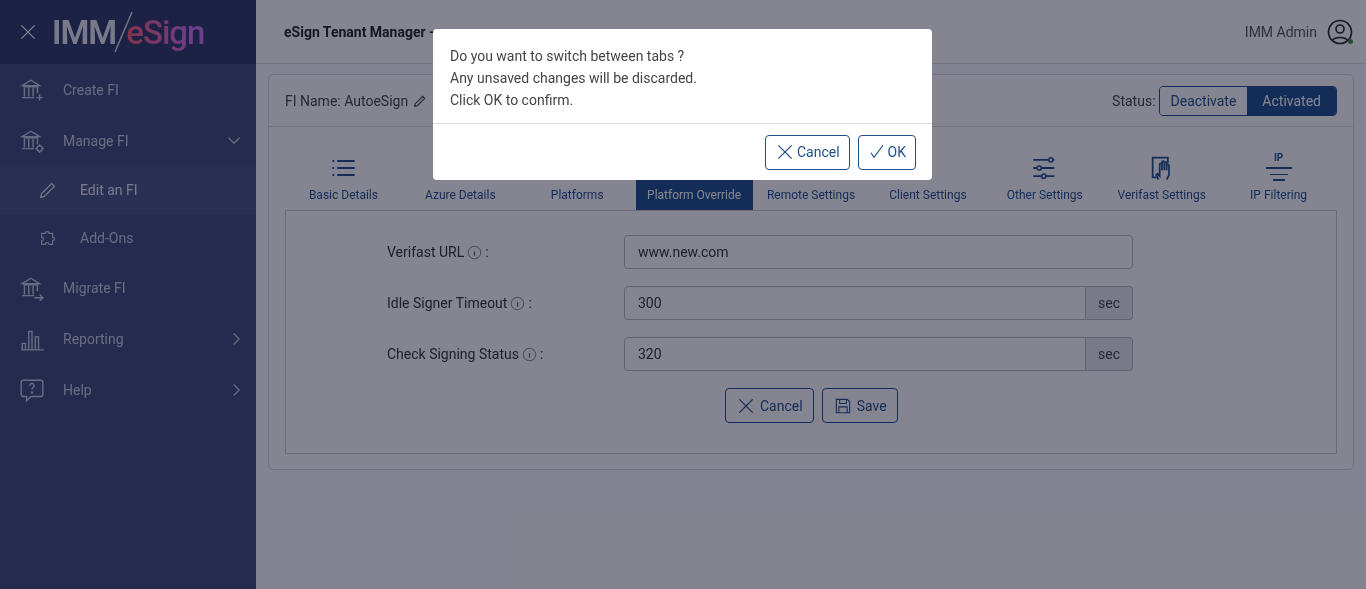 This screenshot has width=1366, height=589. Describe the element at coordinates (347, 100) in the screenshot. I see `fi-name: FI Name: AutoeSign` at that location.